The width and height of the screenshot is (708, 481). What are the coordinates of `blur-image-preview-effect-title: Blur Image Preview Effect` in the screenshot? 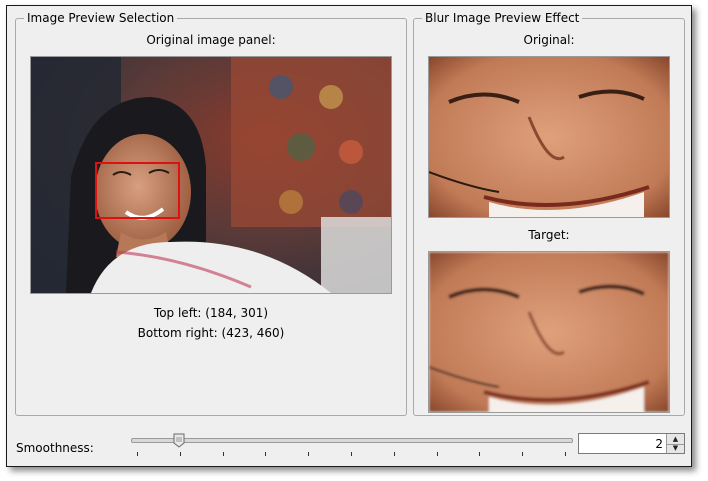 It's located at (502, 18).